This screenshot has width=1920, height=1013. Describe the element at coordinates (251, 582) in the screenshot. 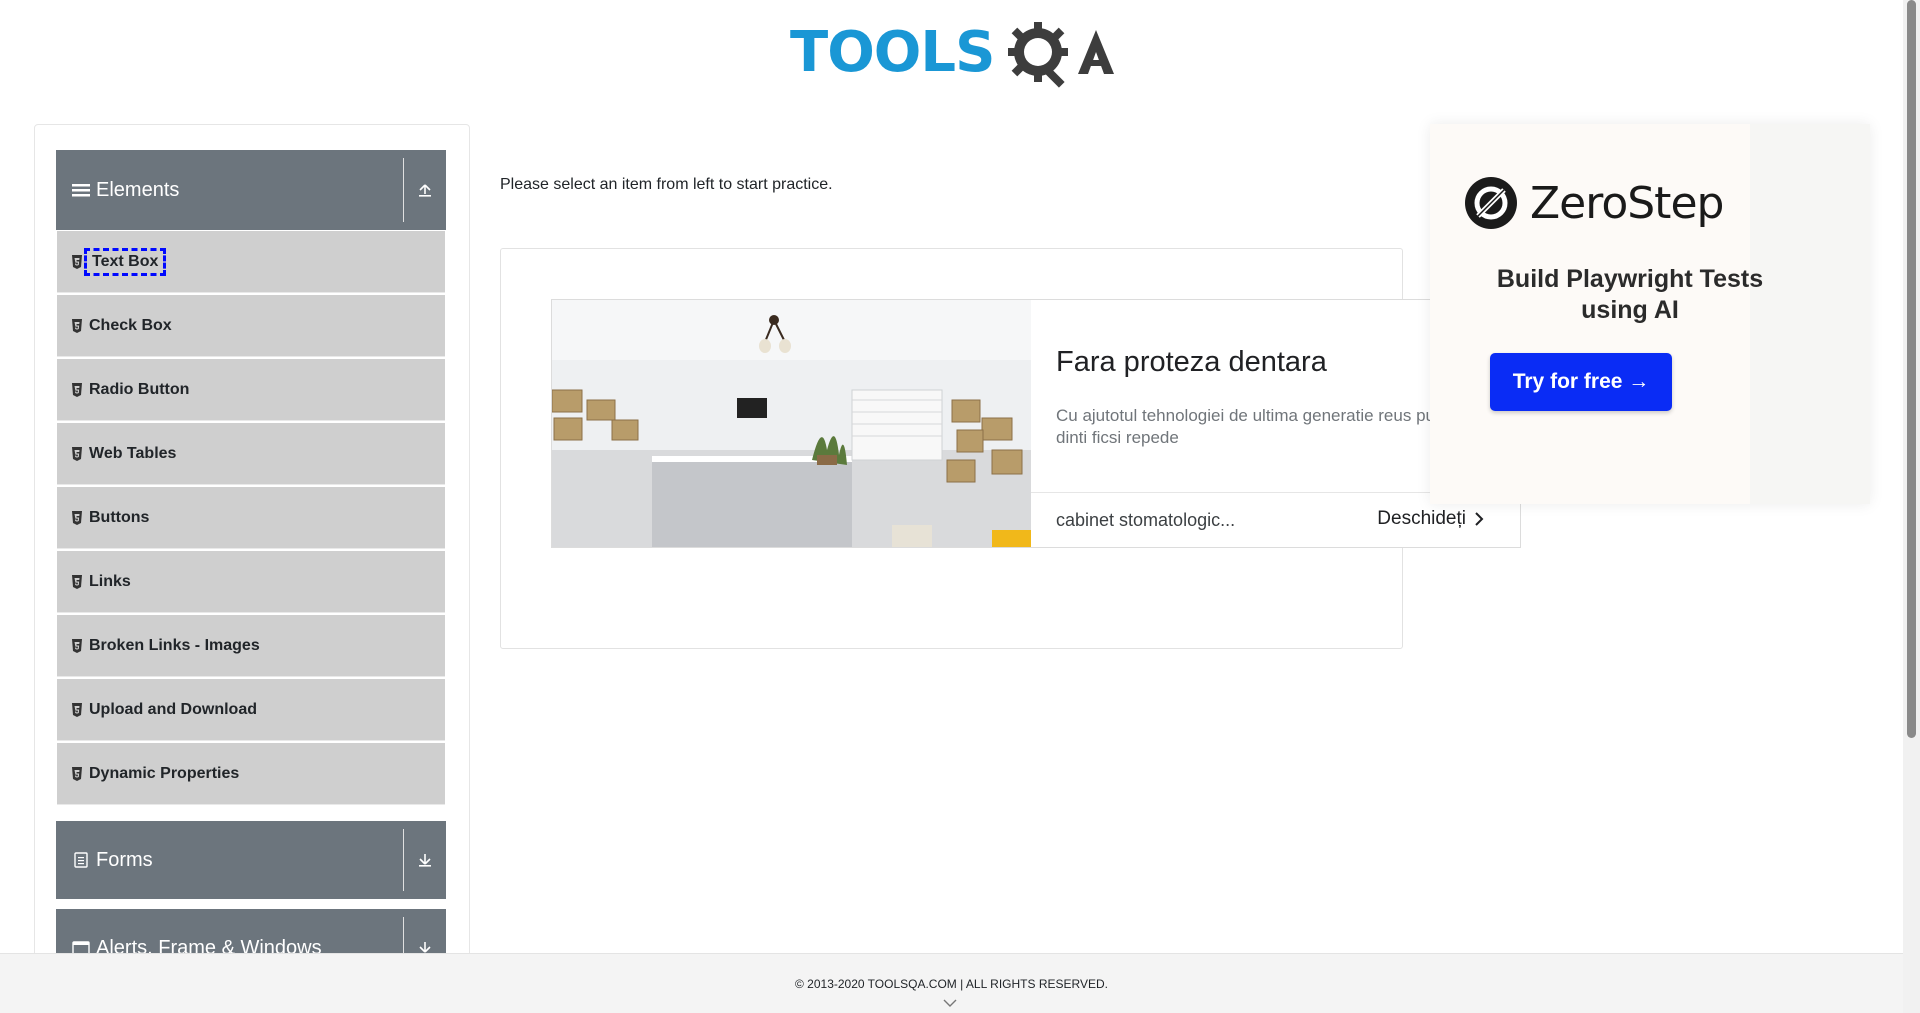

I see `menu-item-links: Links` at that location.